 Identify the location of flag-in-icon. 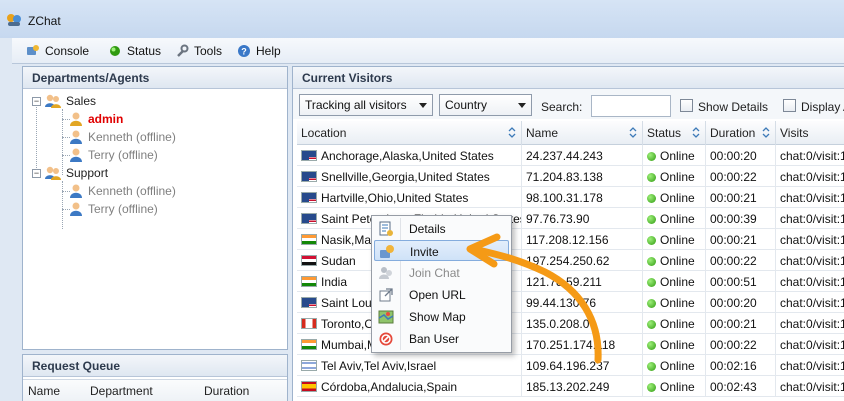
(309, 281).